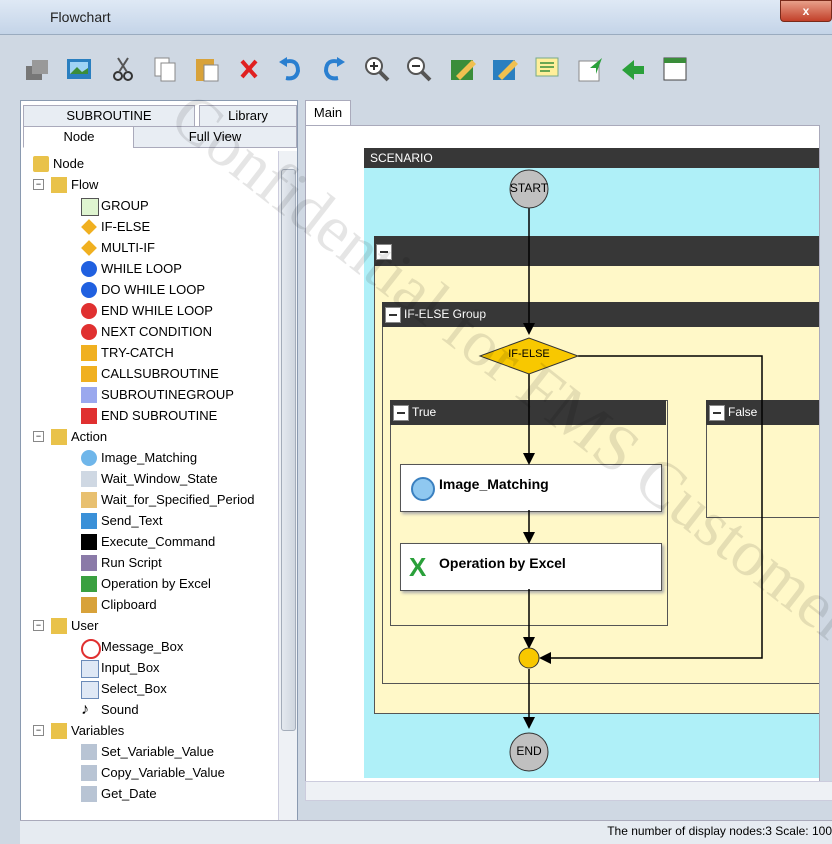 The image size is (832, 844). Describe the element at coordinates (416, 17) in the screenshot. I see `title-bar: Flowchart x` at that location.